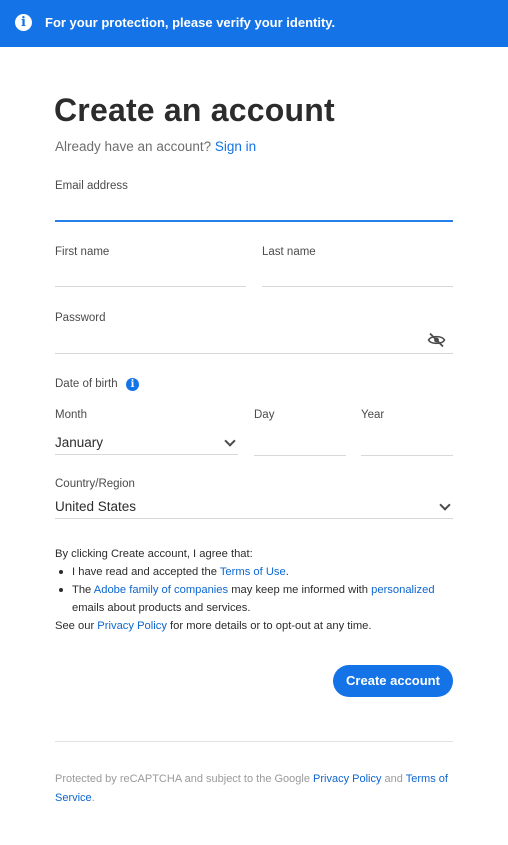 The width and height of the screenshot is (508, 845). I want to click on last-name-field, so click(357, 275).